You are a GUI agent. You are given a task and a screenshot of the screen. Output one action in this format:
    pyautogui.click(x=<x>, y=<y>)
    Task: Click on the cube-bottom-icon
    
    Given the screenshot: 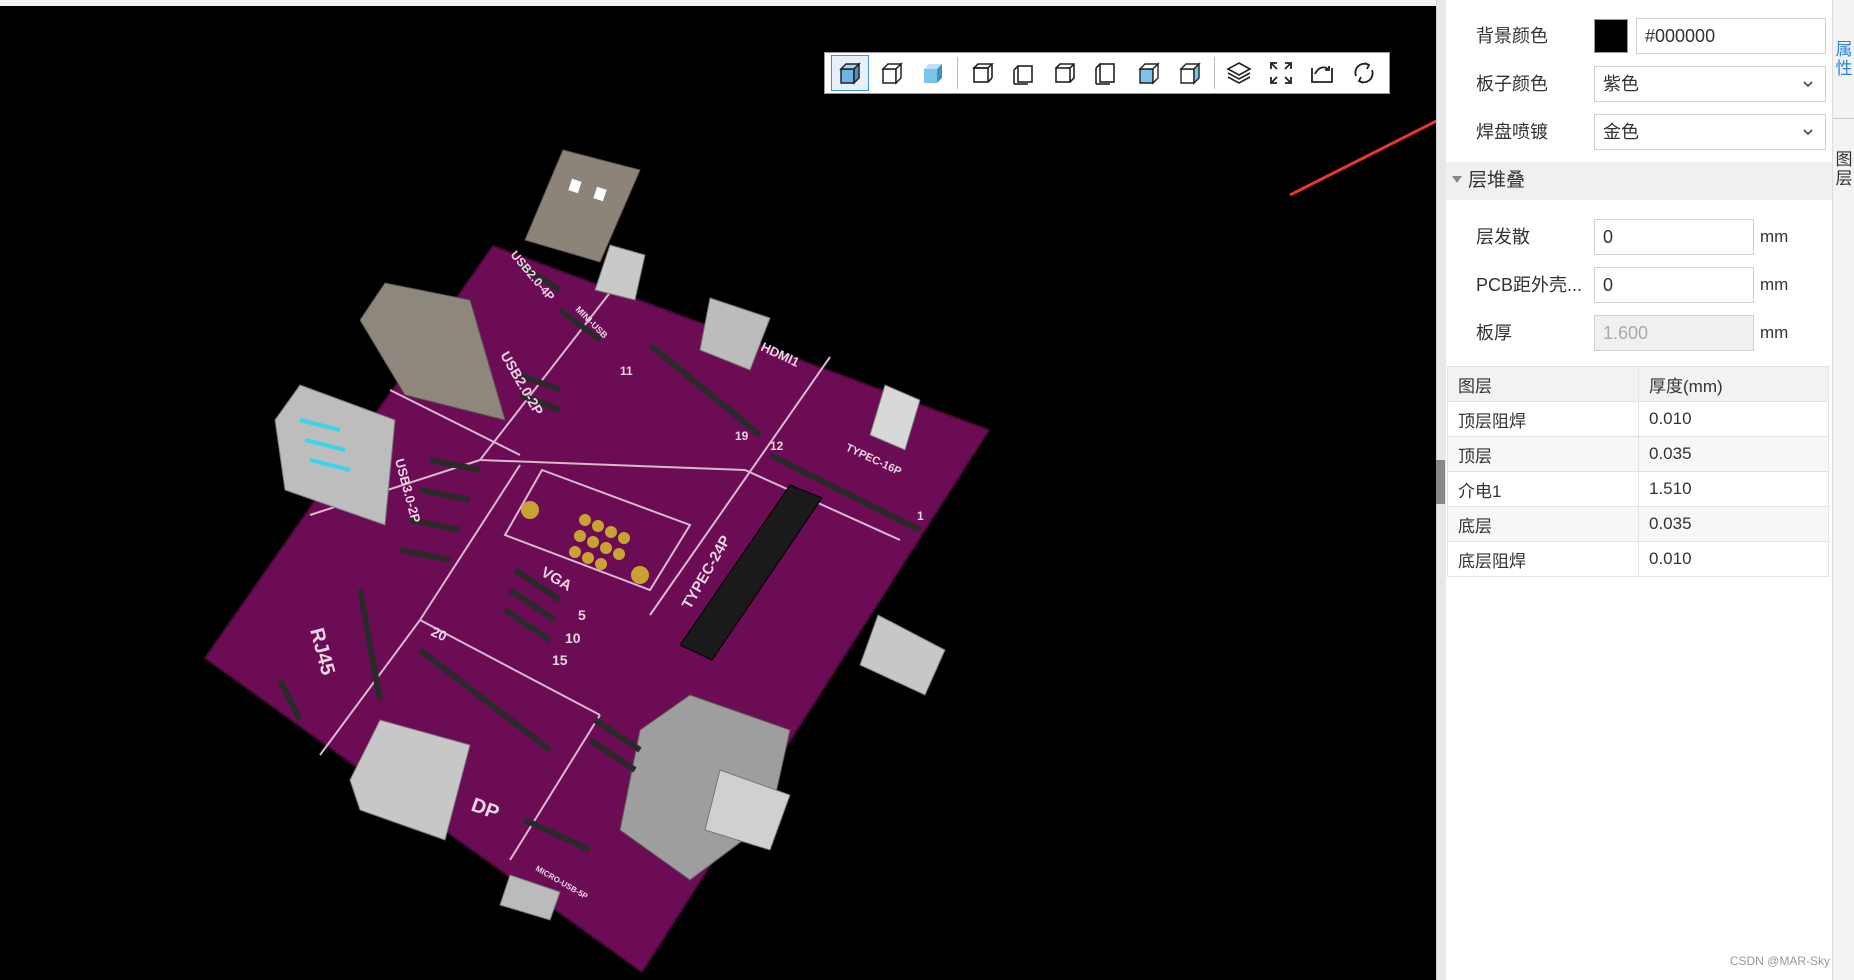 What is the action you would take?
    pyautogui.click(x=1022, y=75)
    